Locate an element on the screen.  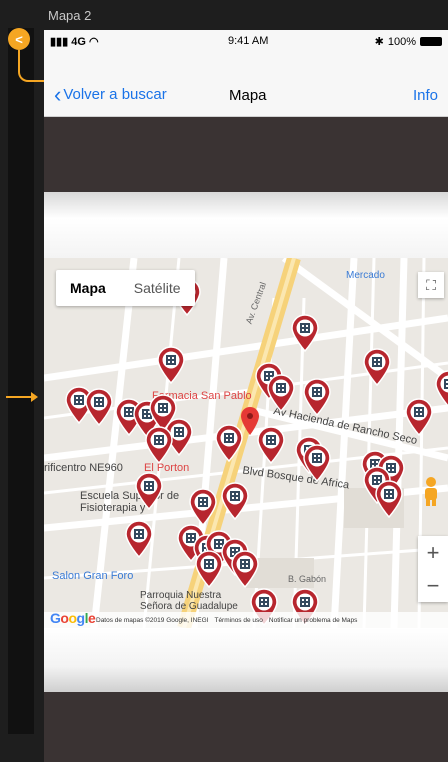
prototype-arrow-icon is located at coordinates (22, 397).